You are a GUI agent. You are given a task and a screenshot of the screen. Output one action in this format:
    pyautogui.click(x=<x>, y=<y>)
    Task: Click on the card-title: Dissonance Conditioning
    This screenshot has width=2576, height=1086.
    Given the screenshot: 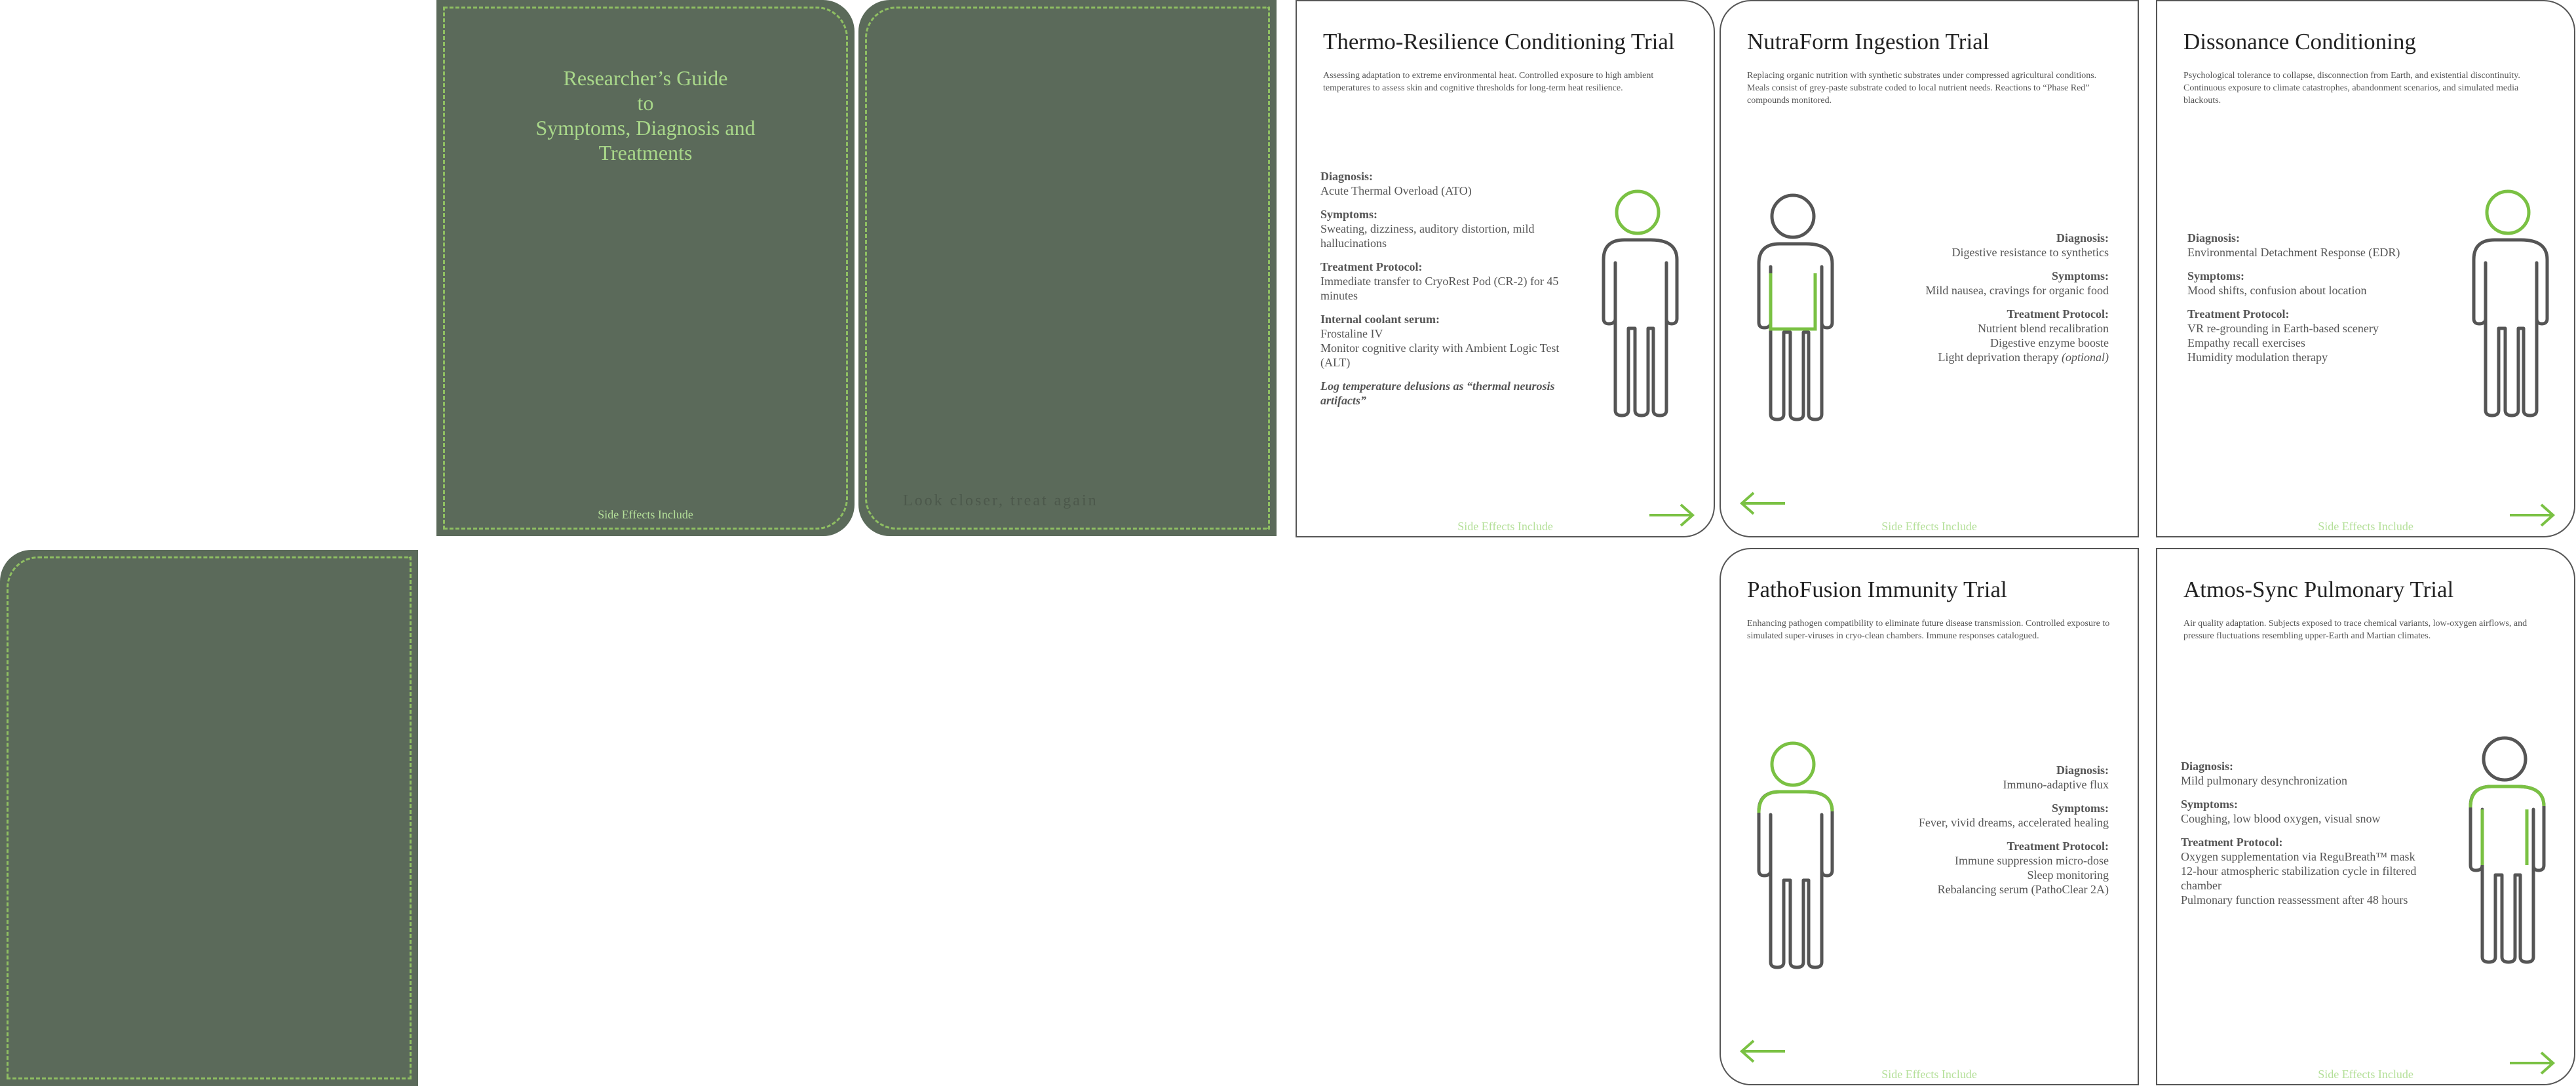 What is the action you would take?
    pyautogui.click(x=2299, y=41)
    